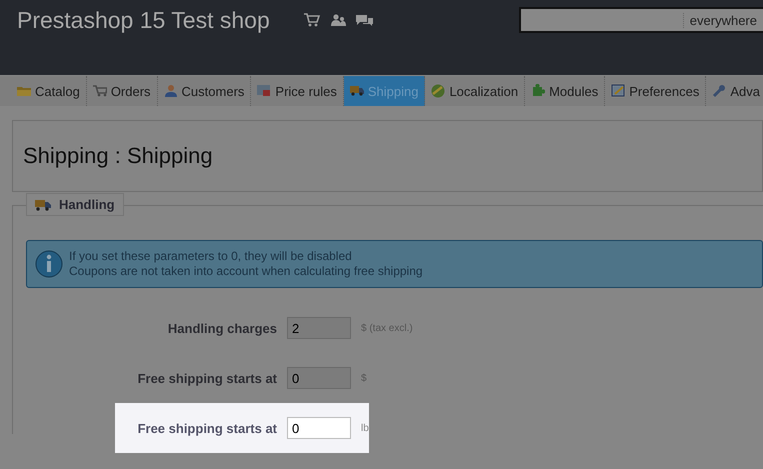  Describe the element at coordinates (338, 20) in the screenshot. I see `people-icon` at that location.